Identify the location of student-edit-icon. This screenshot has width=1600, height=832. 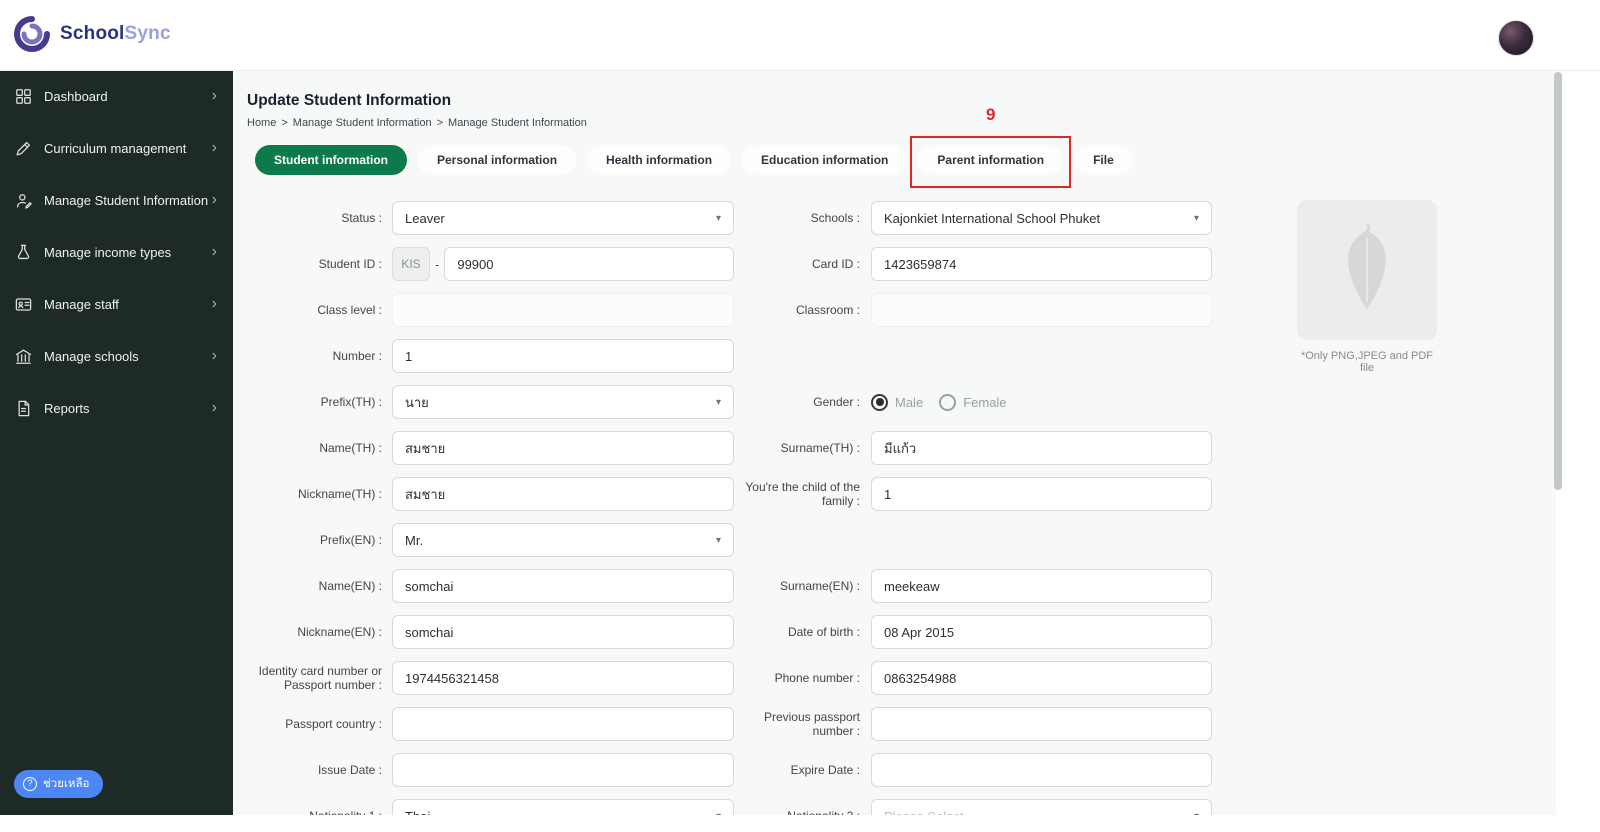
(23, 200).